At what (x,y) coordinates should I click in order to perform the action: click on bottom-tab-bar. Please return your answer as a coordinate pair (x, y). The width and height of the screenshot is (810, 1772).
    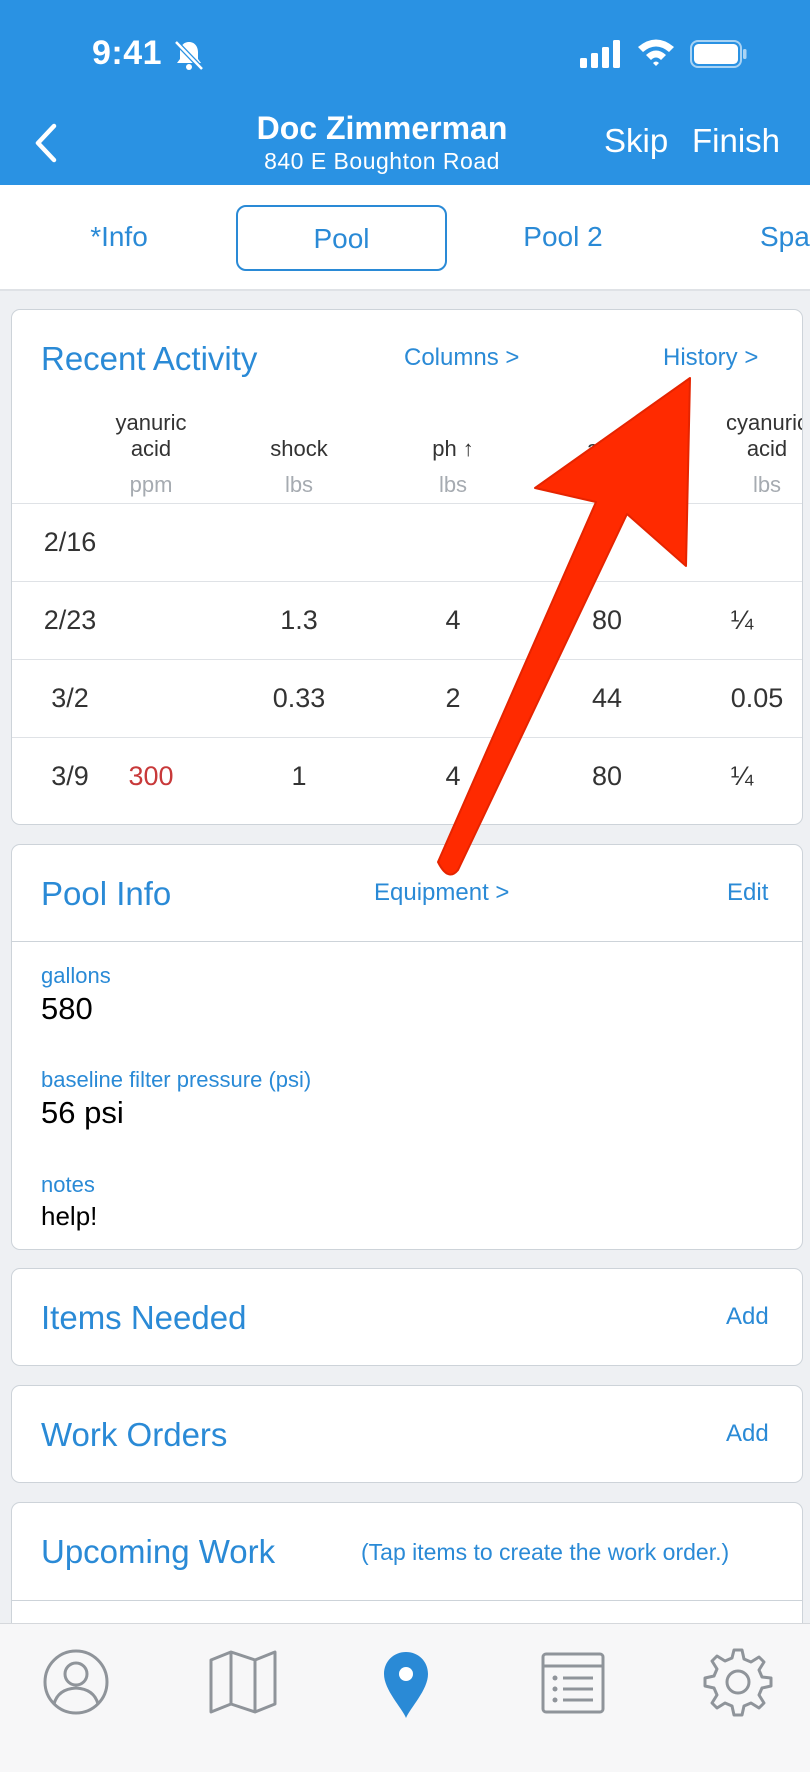
    Looking at the image, I should click on (405, 1697).